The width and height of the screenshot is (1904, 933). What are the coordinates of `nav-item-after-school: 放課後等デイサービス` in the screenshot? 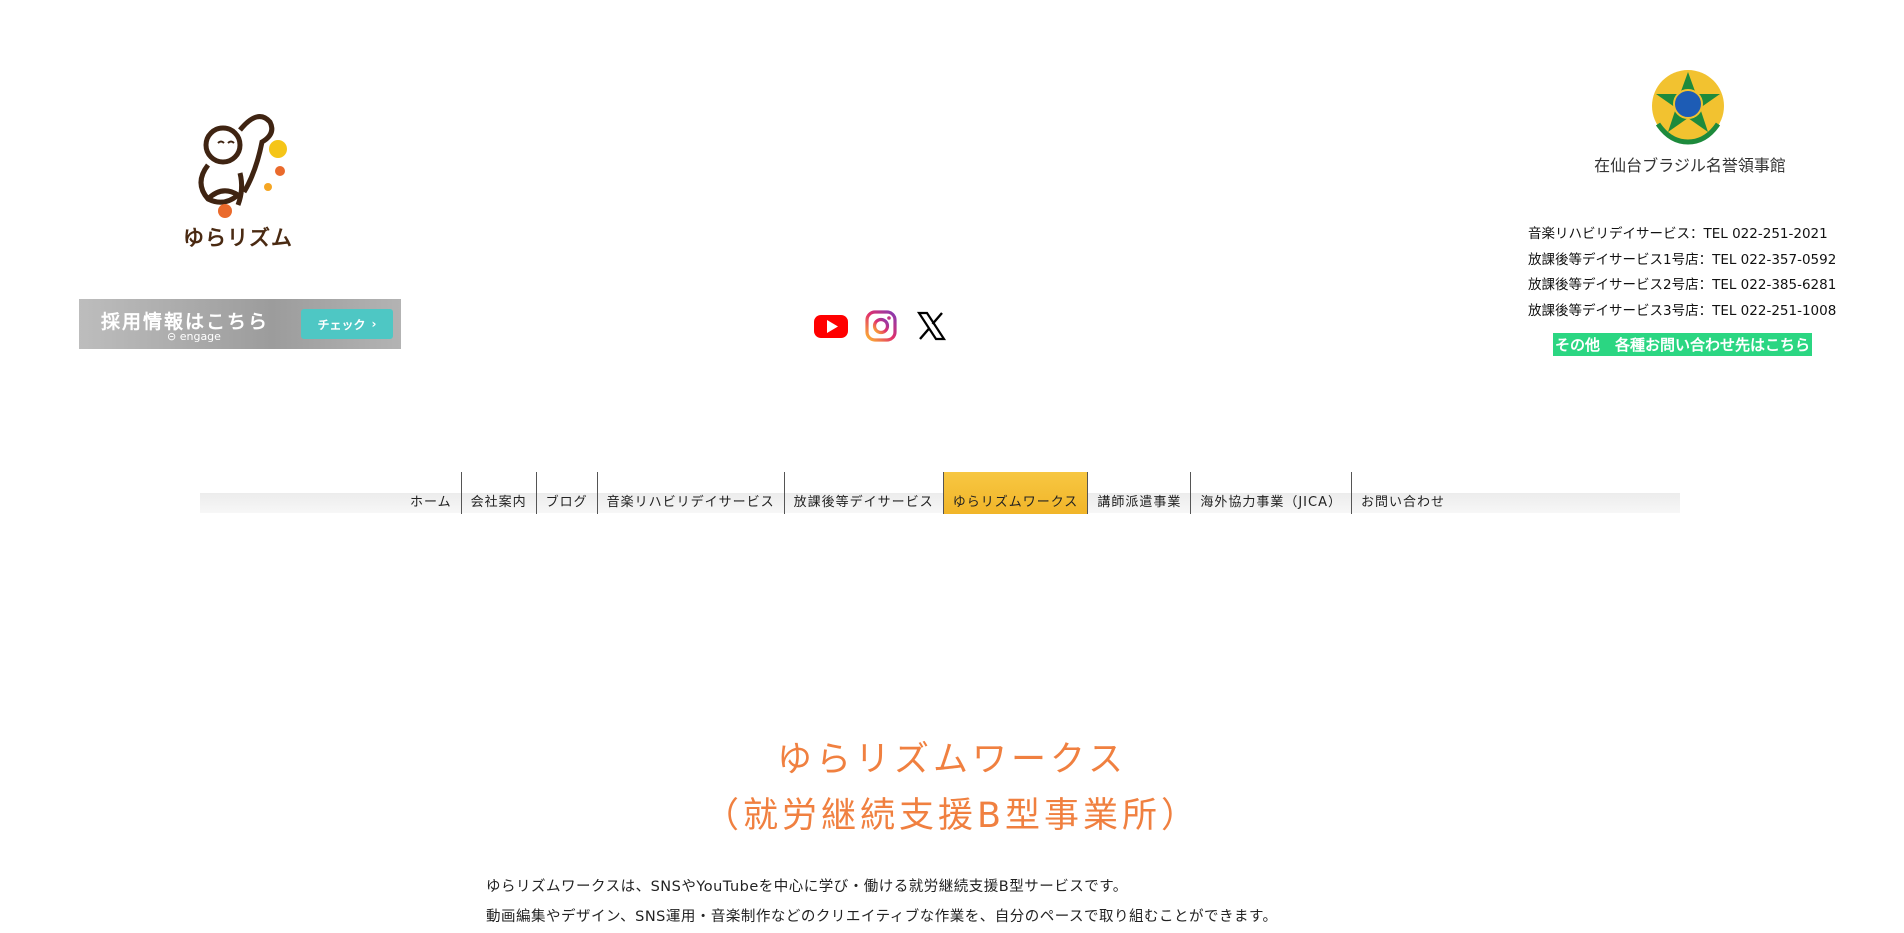 It's located at (864, 493).